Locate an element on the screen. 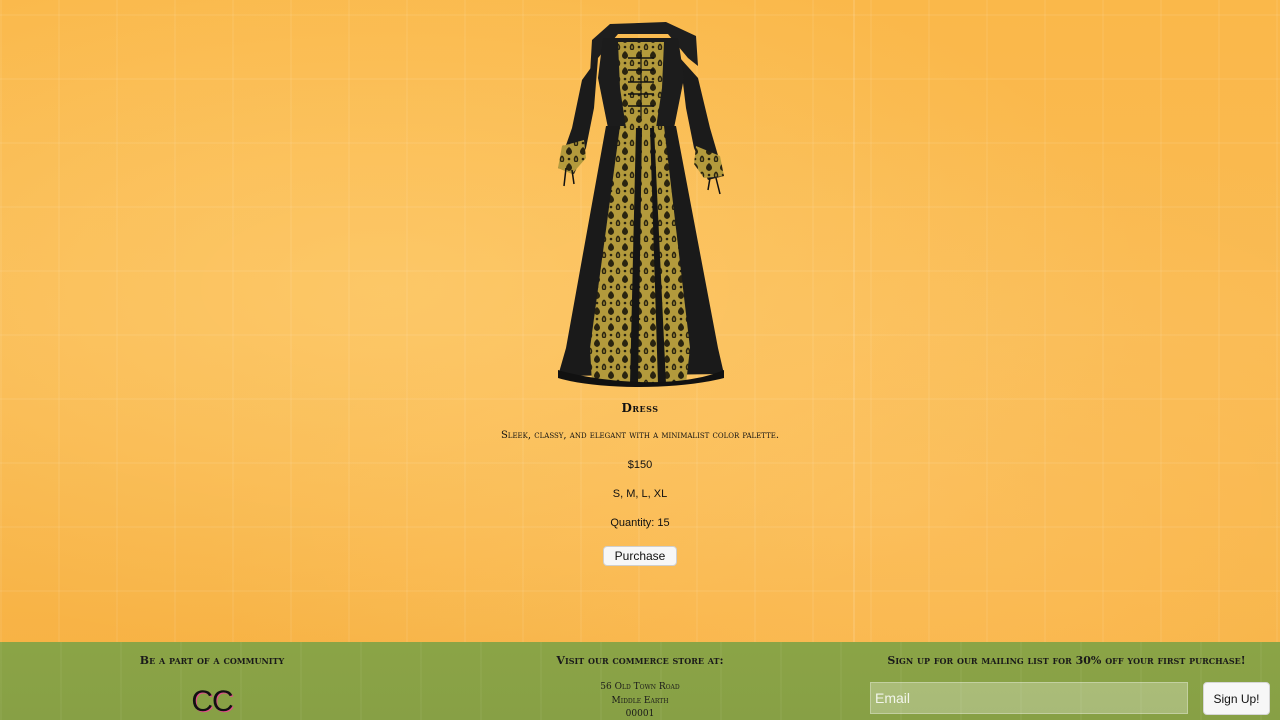  address-zip: 00001 is located at coordinates (640, 714).